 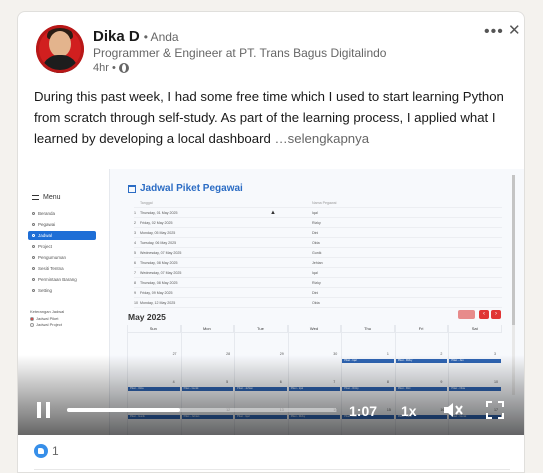 I want to click on next-month-button: ›, so click(x=496, y=314).